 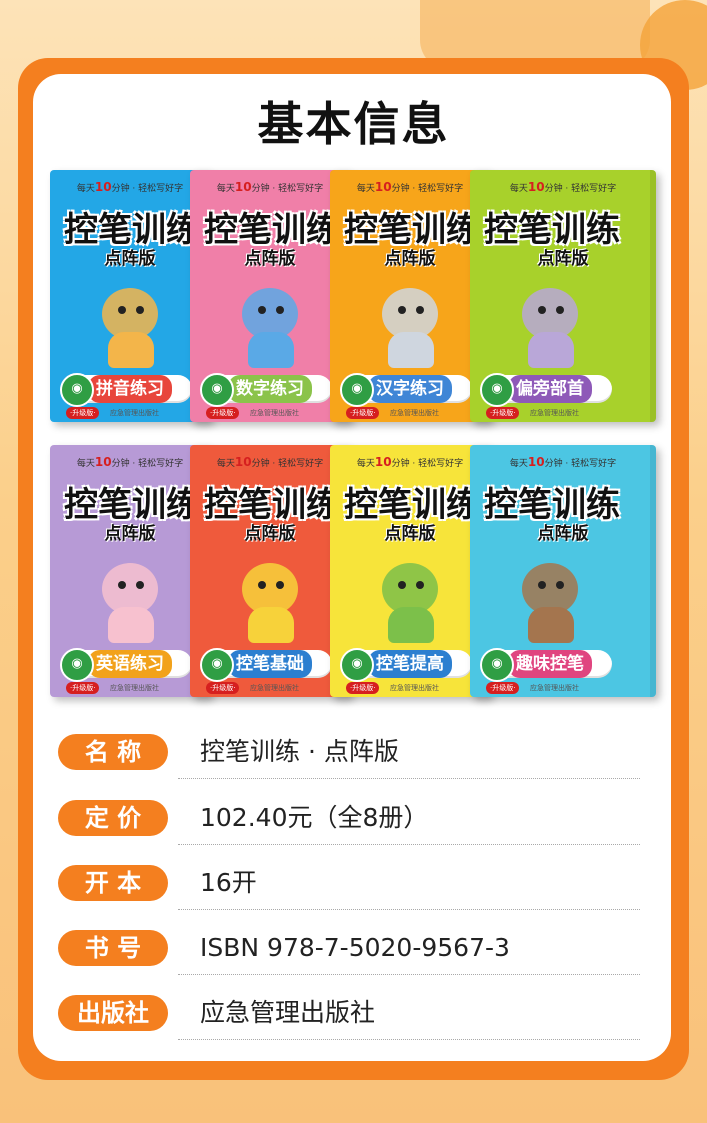 What do you see at coordinates (314, 817) in the screenshot?
I see `info-value: 102.40元（全8册）` at bounding box center [314, 817].